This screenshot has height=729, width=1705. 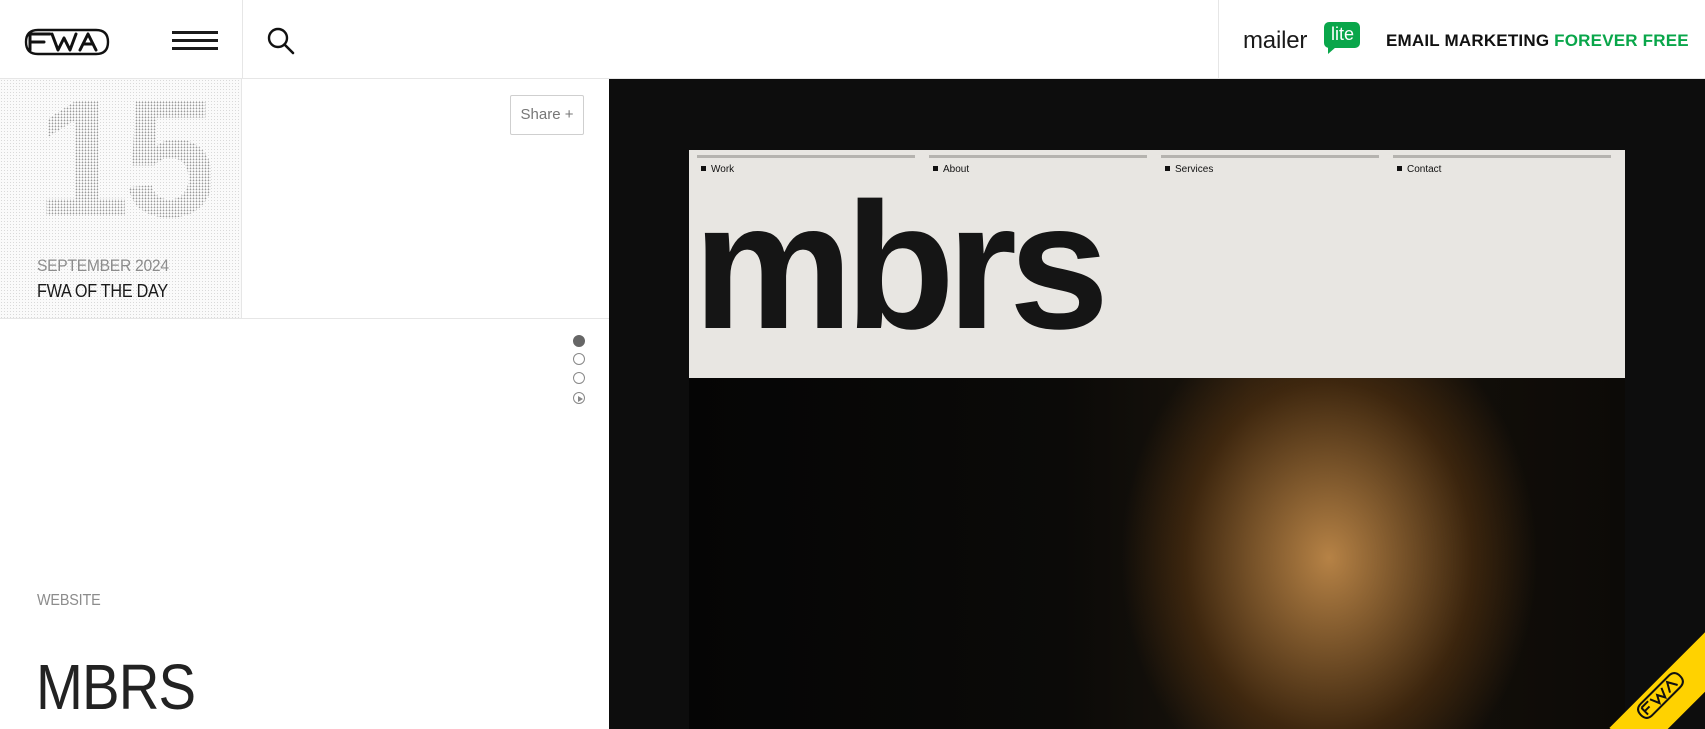 I want to click on search-icon, so click(x=281, y=41).